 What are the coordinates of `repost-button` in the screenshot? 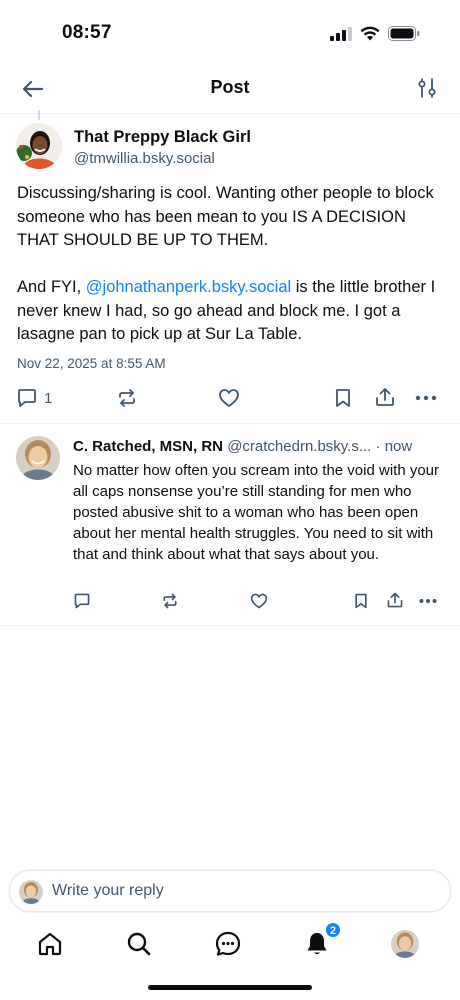 It's located at (127, 398).